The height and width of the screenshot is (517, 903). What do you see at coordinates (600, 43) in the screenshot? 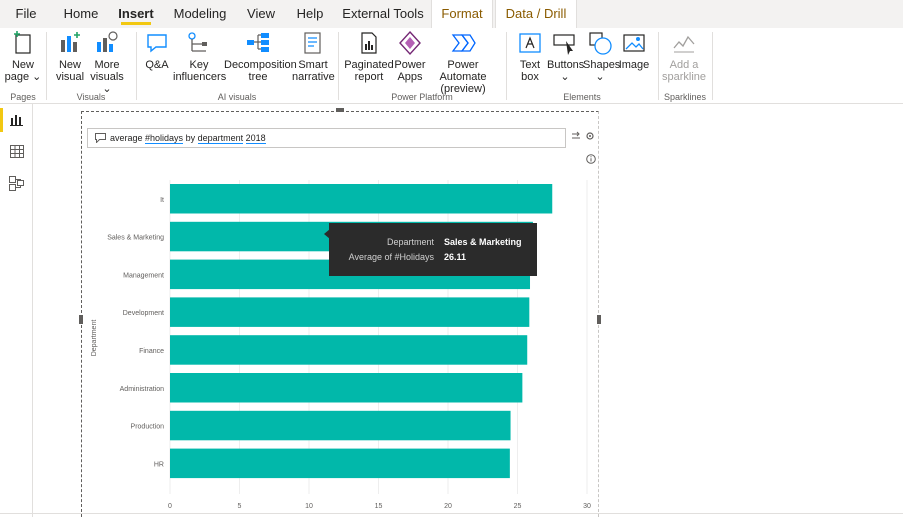
I see `shapes-icon` at bounding box center [600, 43].